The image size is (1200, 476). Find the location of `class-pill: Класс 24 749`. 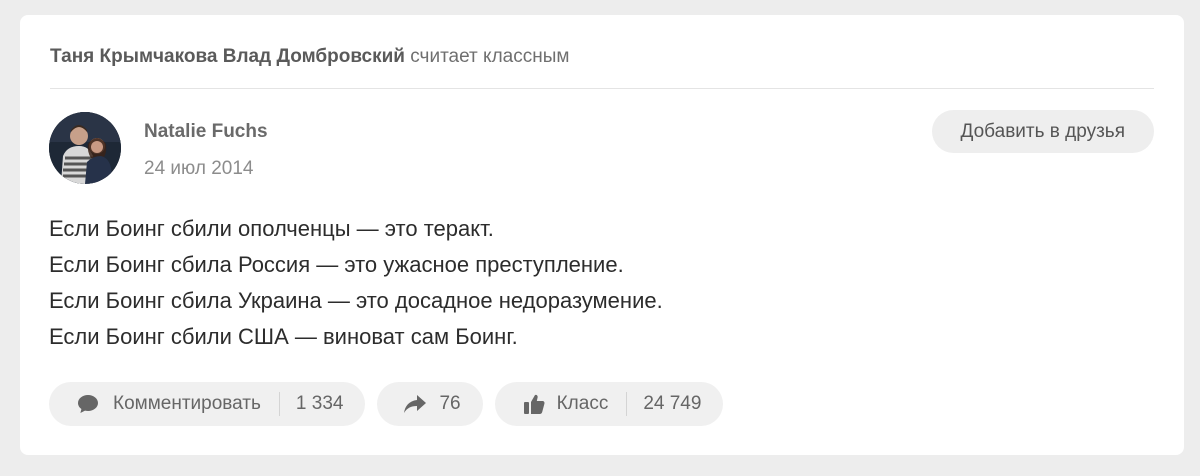

class-pill: Класс 24 749 is located at coordinates (609, 404).